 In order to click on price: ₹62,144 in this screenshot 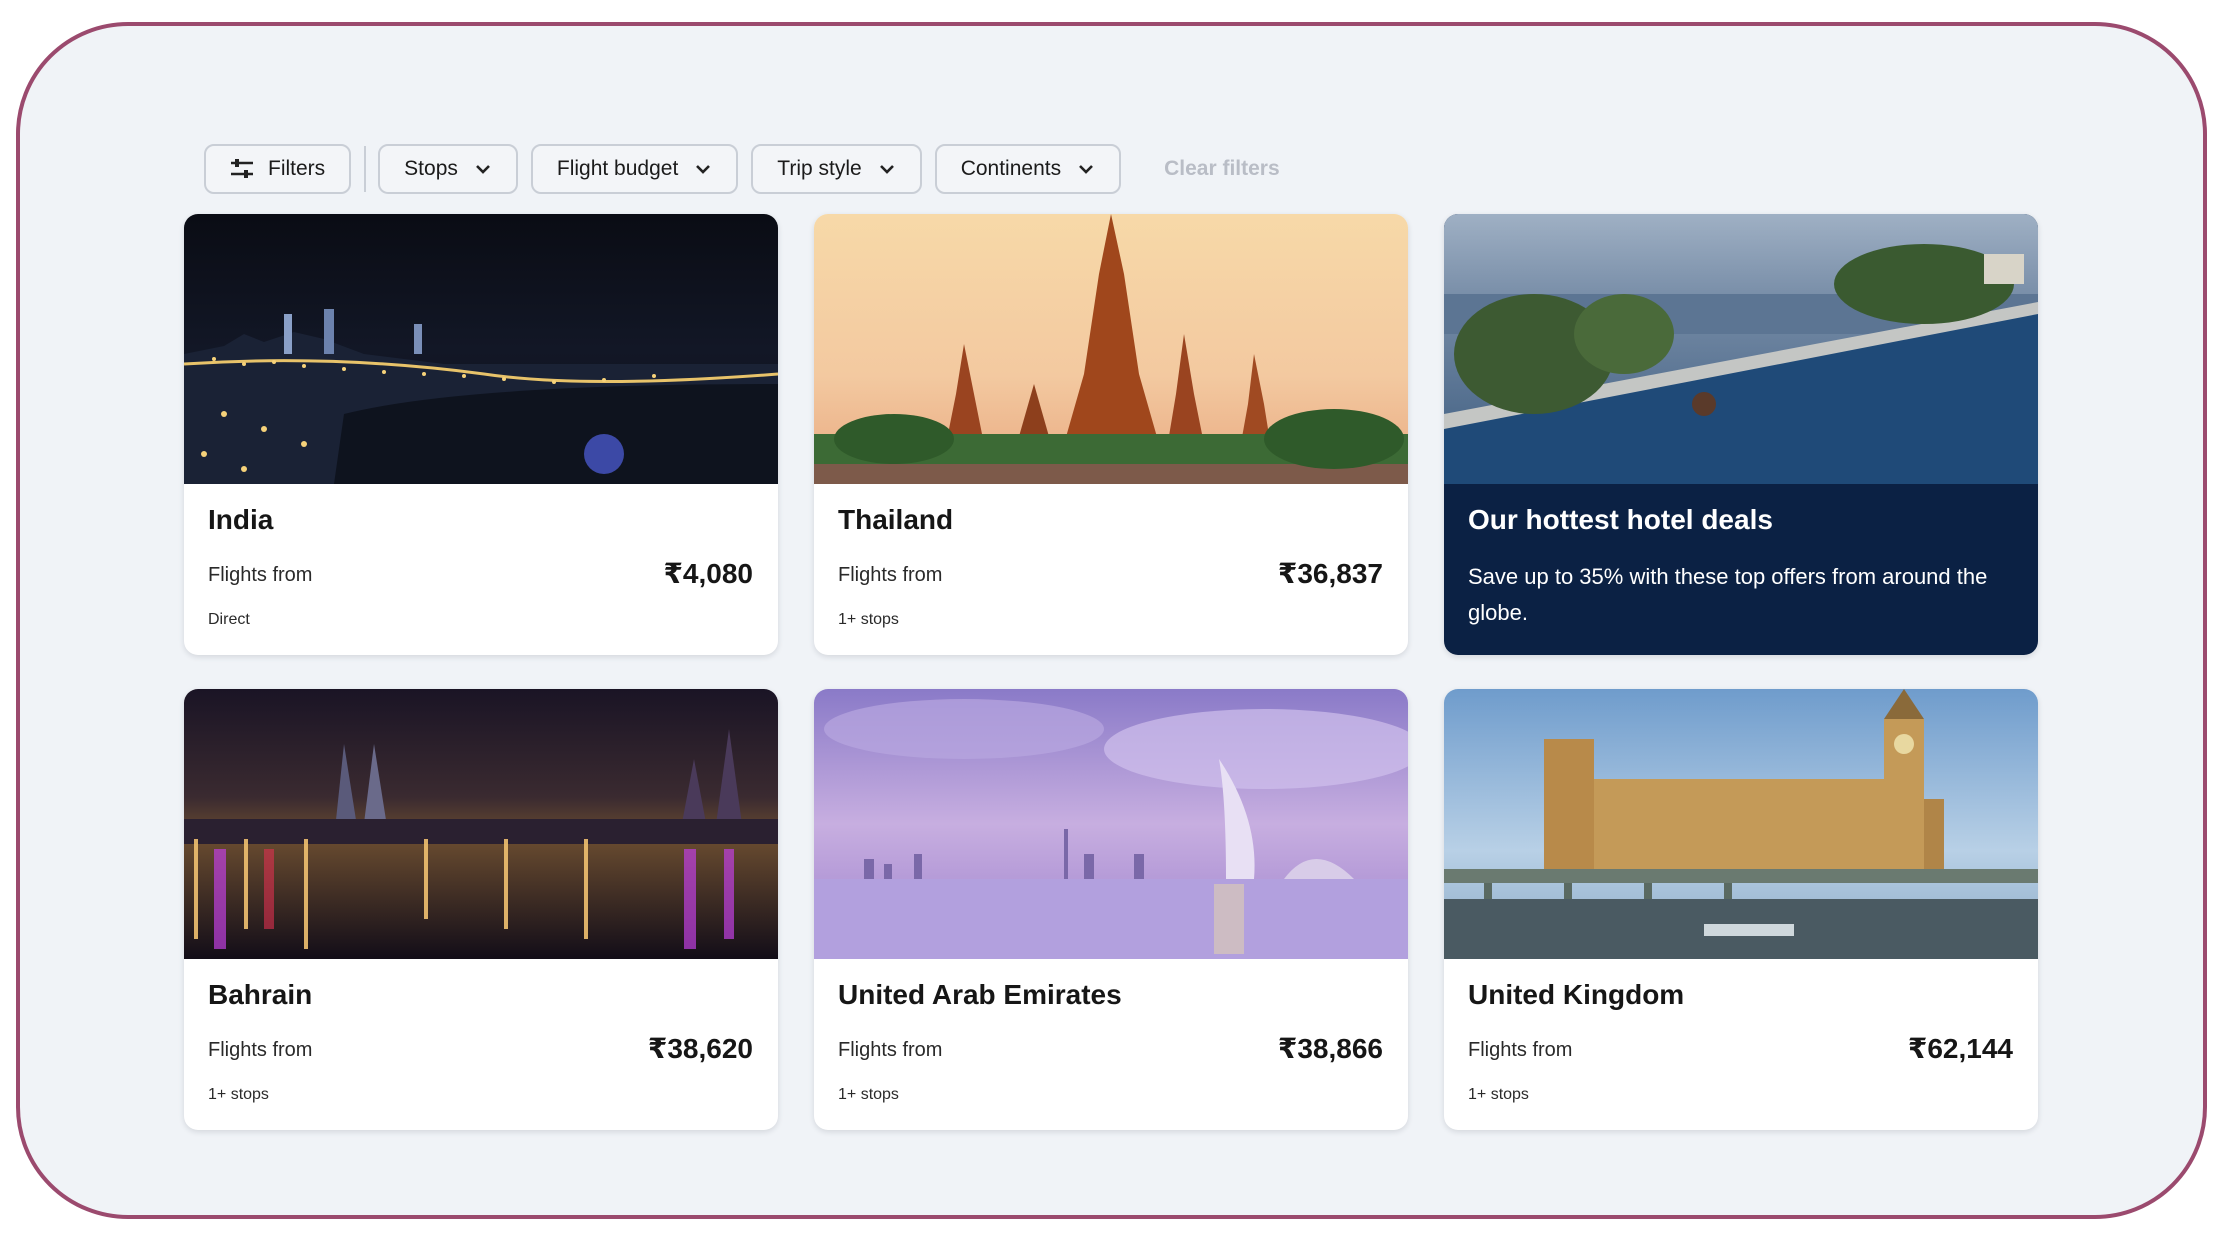, I will do `click(1960, 1048)`.